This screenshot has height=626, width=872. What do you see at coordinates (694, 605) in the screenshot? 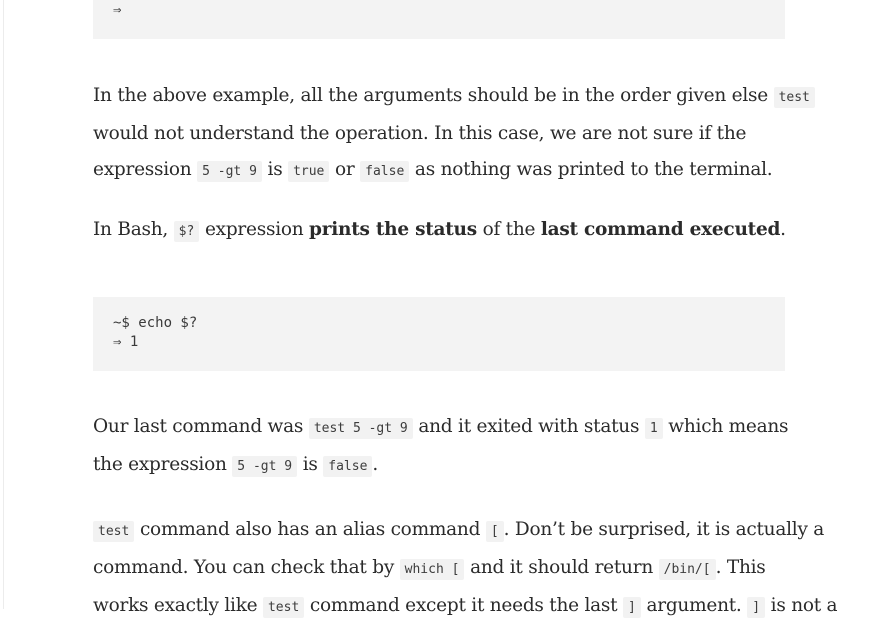
I see `text: argument.` at bounding box center [694, 605].